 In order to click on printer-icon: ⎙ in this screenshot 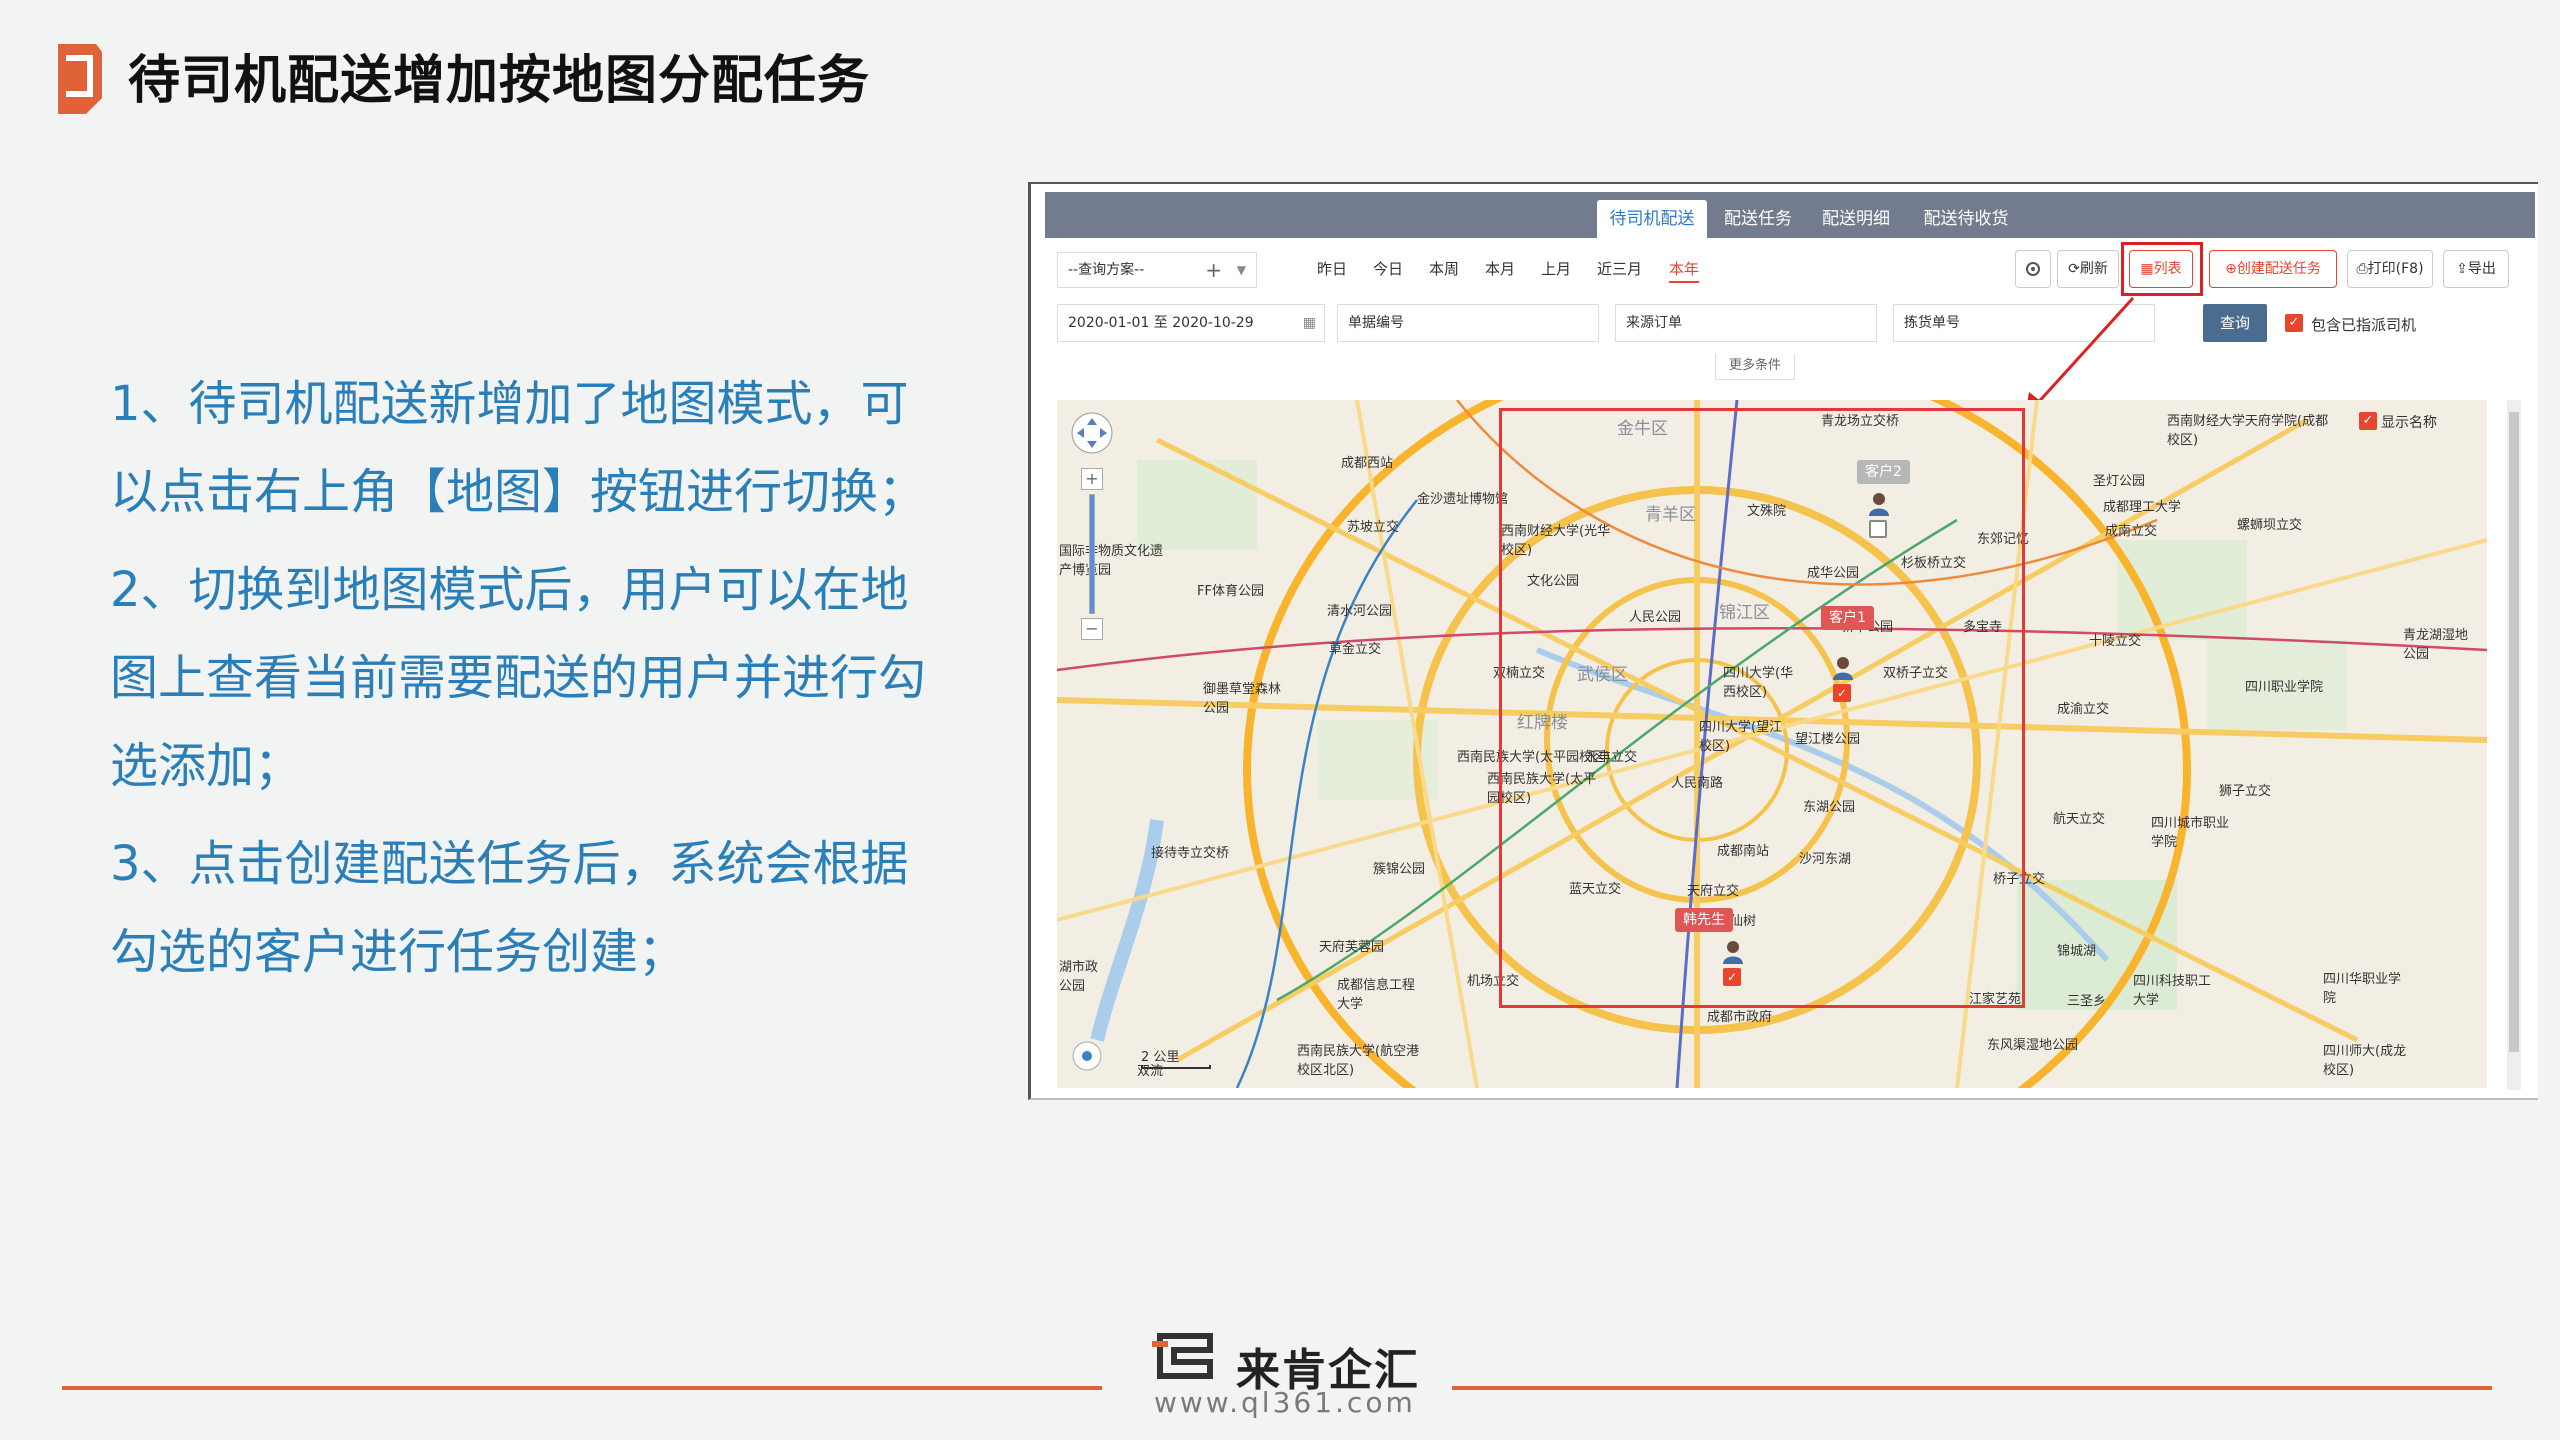, I will do `click(2362, 269)`.